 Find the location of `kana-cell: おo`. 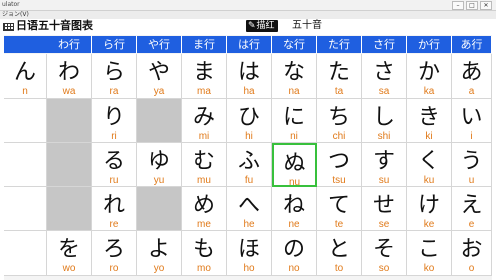

kana-cell: おo is located at coordinates (472, 253).